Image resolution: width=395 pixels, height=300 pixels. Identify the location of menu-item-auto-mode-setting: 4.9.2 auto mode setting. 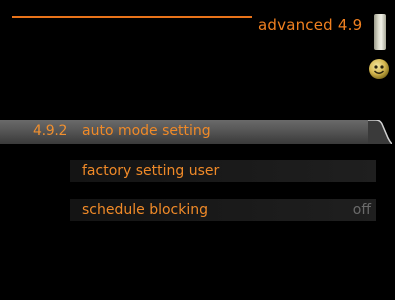
(197, 132).